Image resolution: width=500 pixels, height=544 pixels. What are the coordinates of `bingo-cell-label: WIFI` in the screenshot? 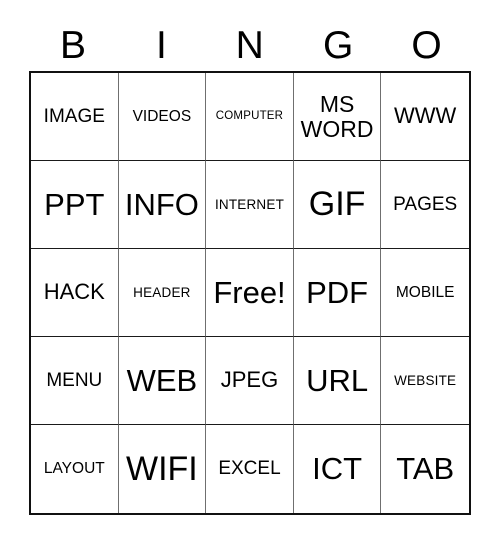 It's located at (162, 468).